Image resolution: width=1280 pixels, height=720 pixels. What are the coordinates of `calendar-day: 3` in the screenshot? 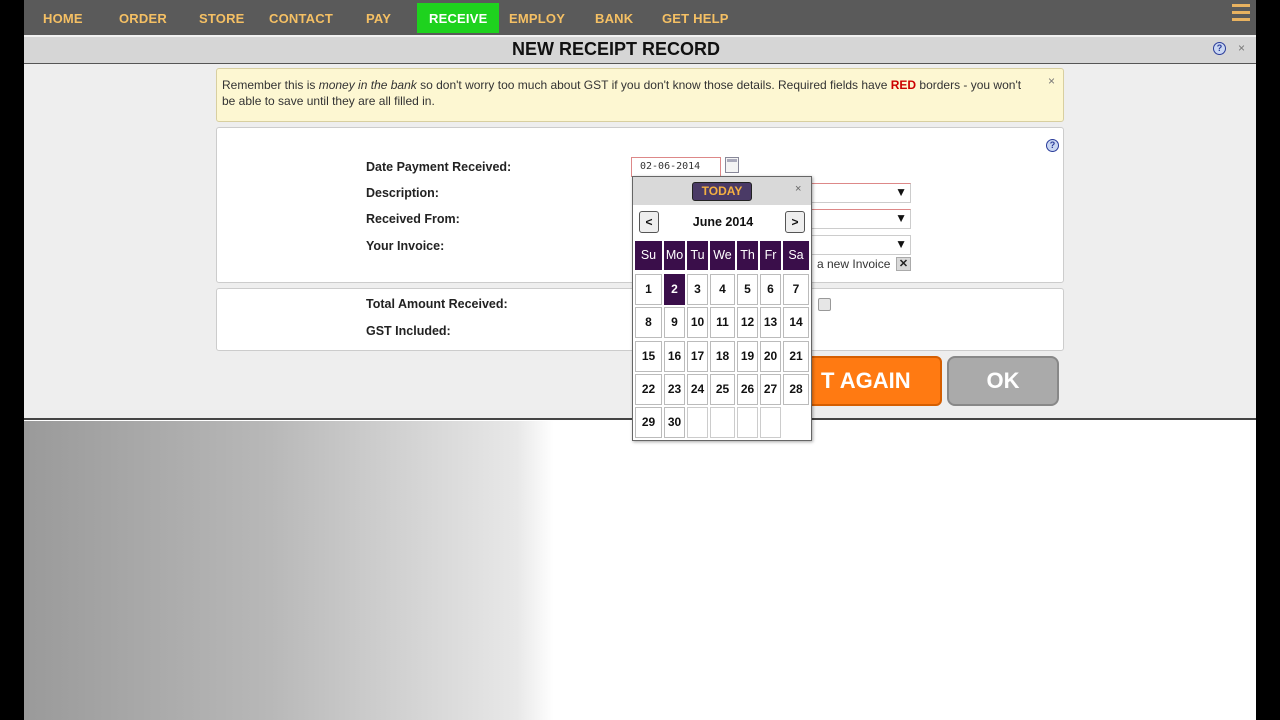 It's located at (697, 289).